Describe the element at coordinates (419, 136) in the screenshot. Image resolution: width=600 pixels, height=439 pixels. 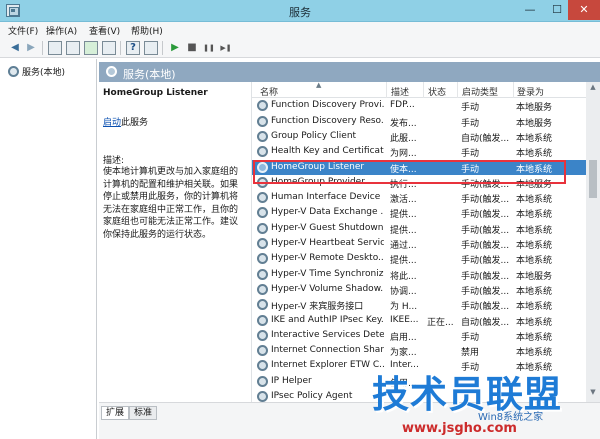
I see `table-row: Group Policy Client 此服... 自动(触发... 本地系统` at that location.